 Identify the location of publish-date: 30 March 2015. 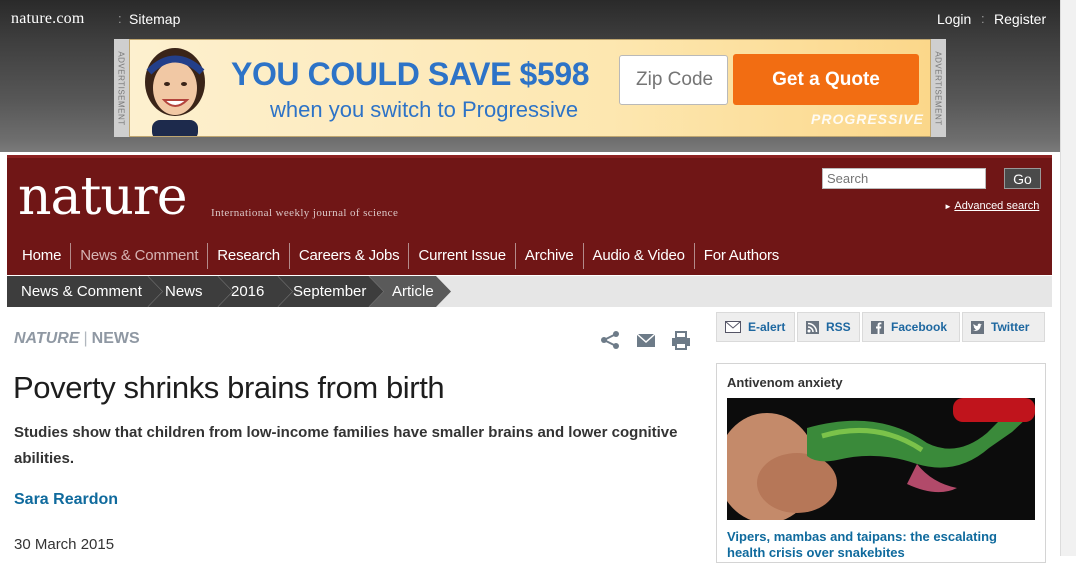
(64, 544).